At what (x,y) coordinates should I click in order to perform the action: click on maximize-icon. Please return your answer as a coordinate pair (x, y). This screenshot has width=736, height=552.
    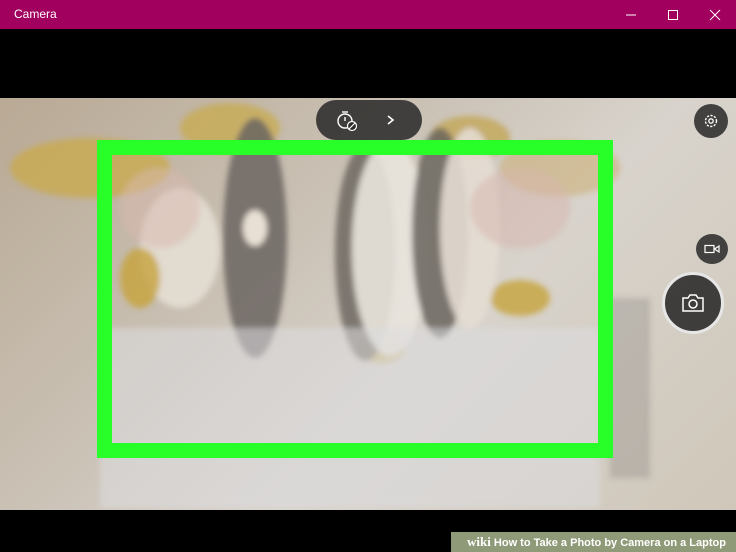
    Looking at the image, I should click on (673, 14).